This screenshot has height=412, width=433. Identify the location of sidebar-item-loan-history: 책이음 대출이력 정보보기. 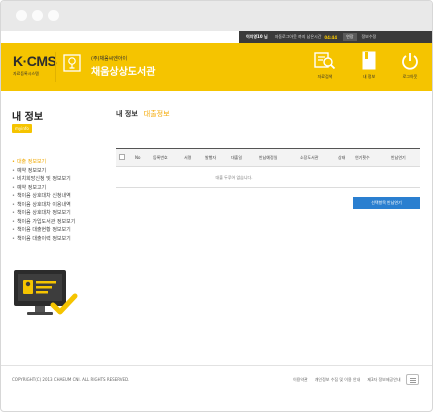
(43, 239).